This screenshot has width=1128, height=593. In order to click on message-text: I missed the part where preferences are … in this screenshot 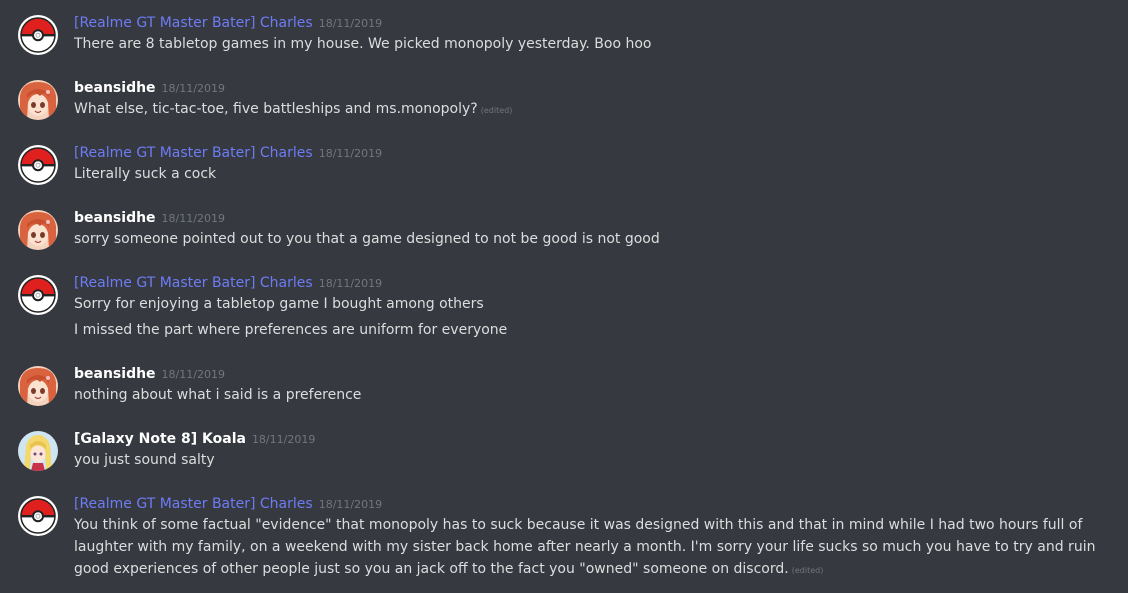, I will do `click(291, 330)`.